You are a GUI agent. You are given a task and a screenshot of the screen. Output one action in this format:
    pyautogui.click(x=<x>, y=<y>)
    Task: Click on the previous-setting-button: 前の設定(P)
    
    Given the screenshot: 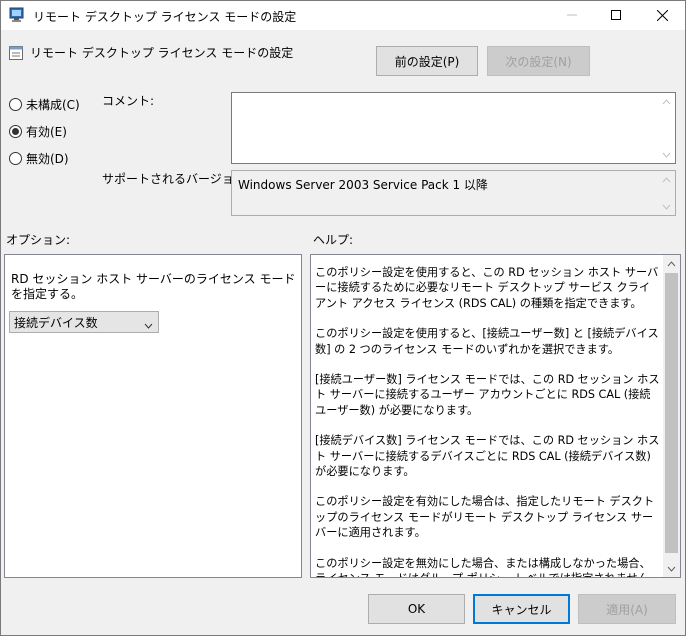 What is the action you would take?
    pyautogui.click(x=427, y=61)
    